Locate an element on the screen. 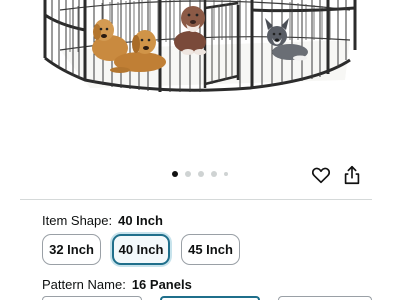  option-40-inch-button: 40 Inch is located at coordinates (141, 249).